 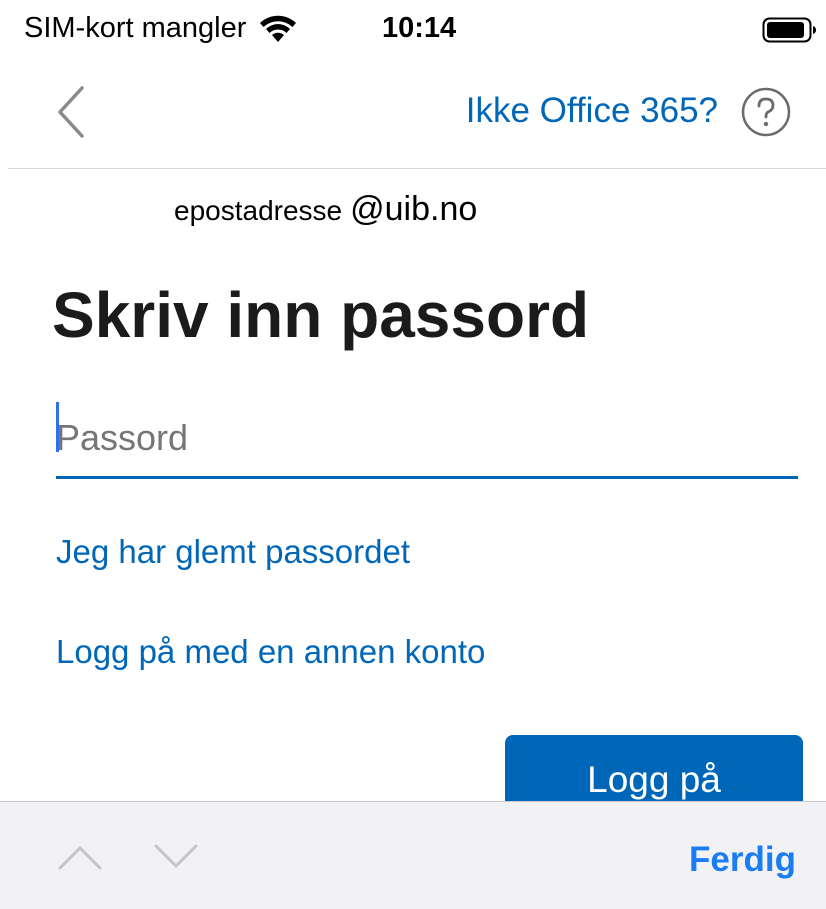 What do you see at coordinates (419, 28) in the screenshot?
I see `status-time: 10:14` at bounding box center [419, 28].